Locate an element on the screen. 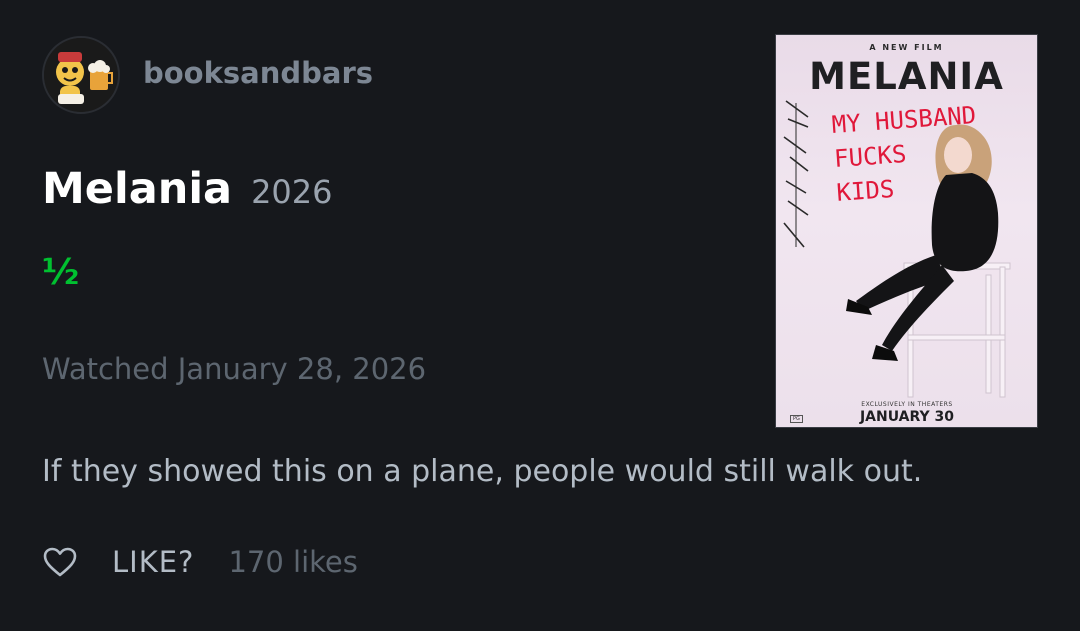 Image resolution: width=1080 pixels, height=631 pixels. avatar is located at coordinates (81, 75).